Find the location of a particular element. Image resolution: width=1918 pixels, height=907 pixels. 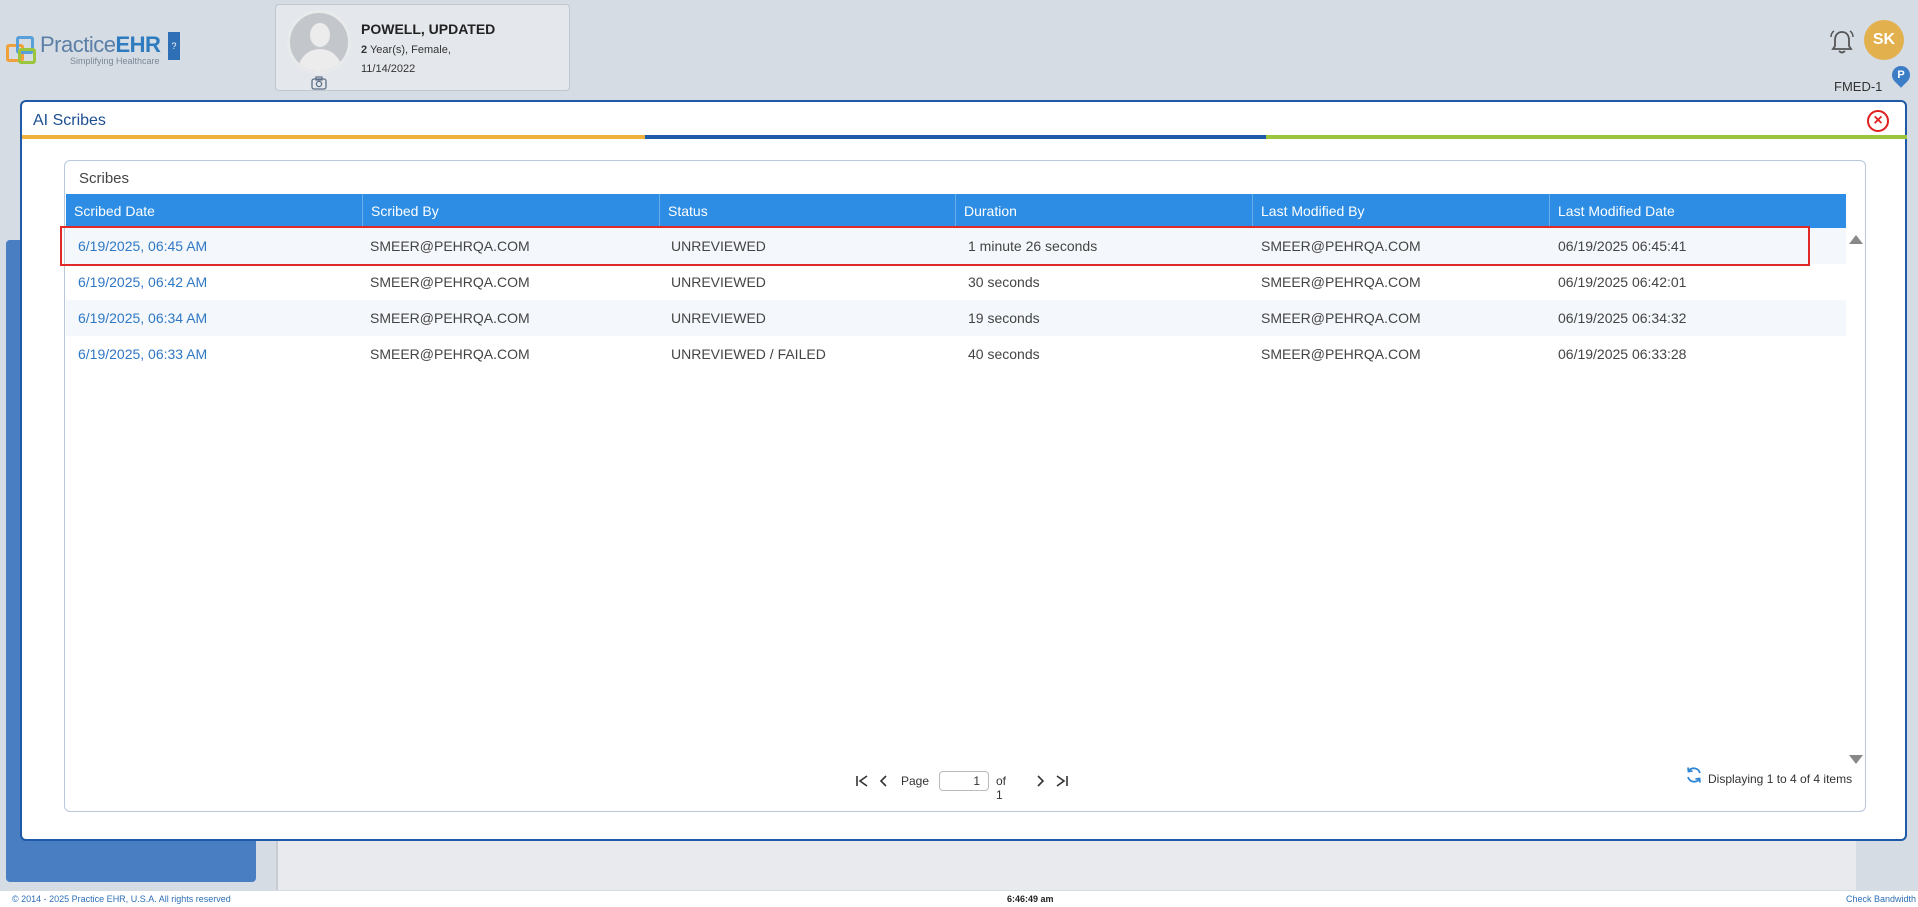

selected-row-highlight is located at coordinates (935, 246).